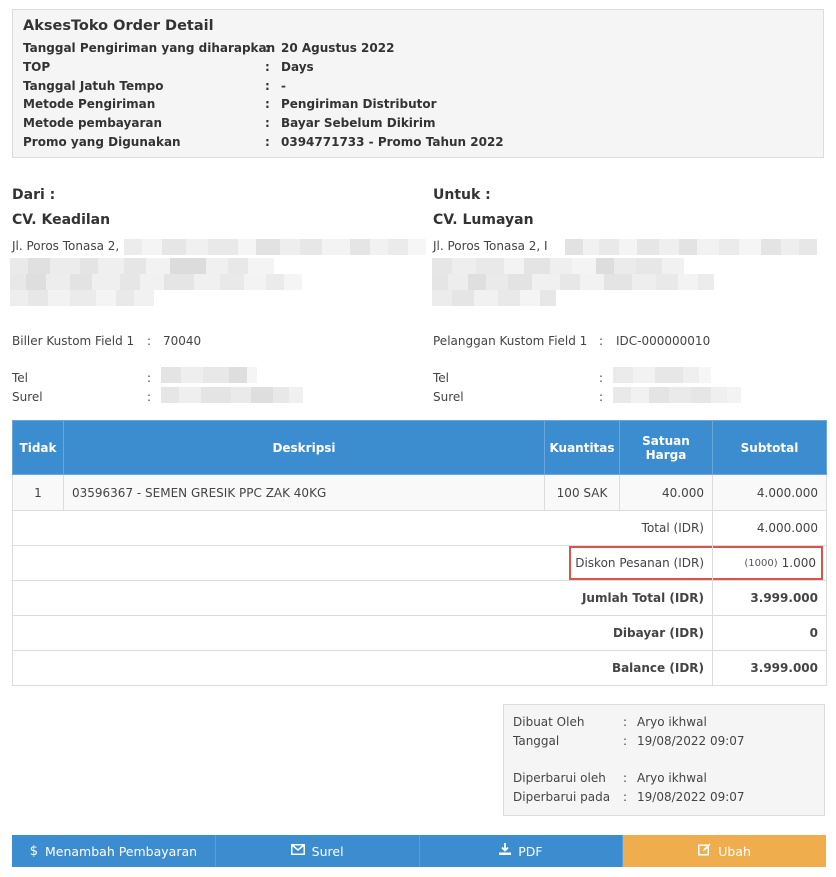  I want to click on to-tel-label: Tel, so click(441, 378).